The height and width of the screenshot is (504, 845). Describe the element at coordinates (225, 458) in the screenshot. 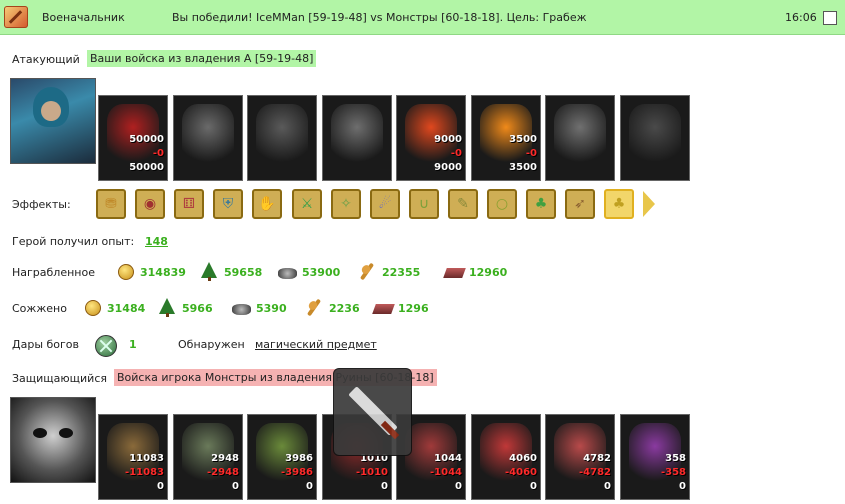

I see `defender-unit-count: 2948` at that location.